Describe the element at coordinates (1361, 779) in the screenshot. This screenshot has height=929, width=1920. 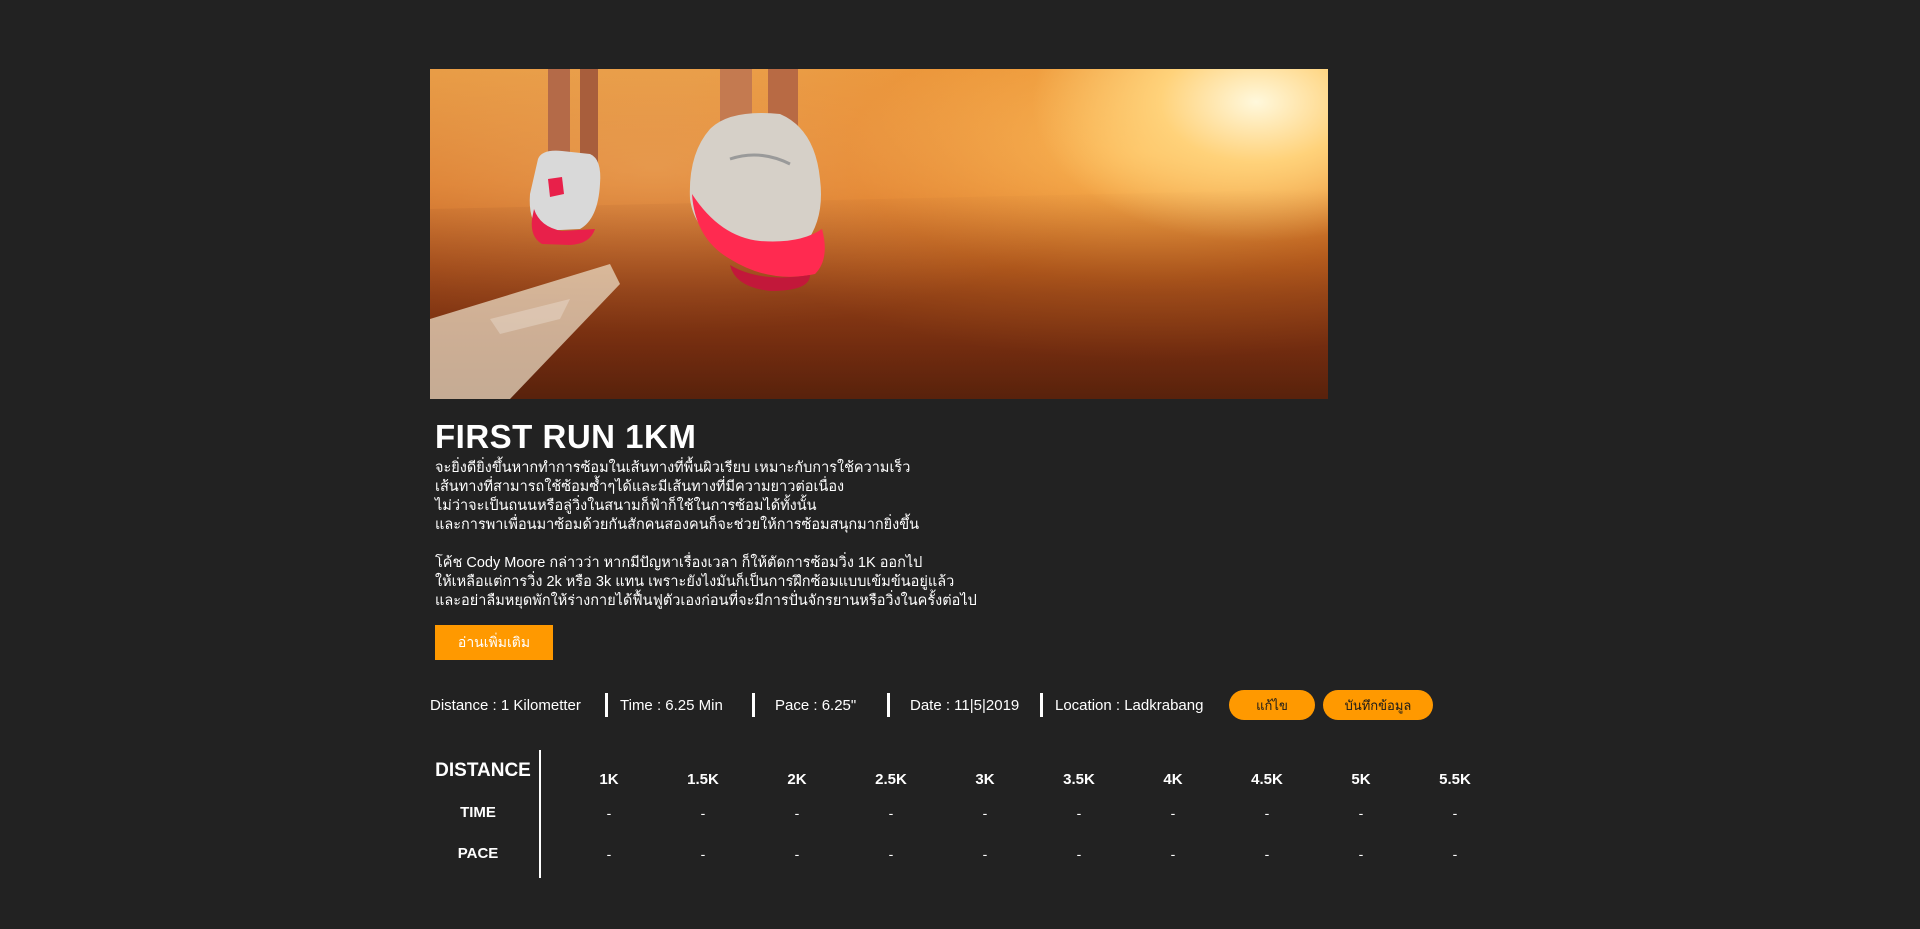
I see `split-header: 5K` at that location.